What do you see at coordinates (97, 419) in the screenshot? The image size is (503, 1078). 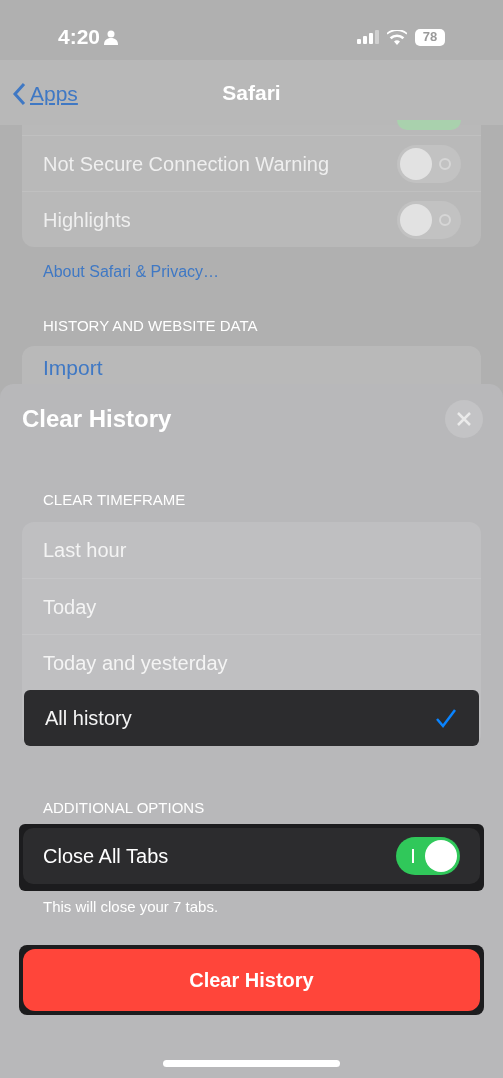 I see `sheet-title: Clear History` at bounding box center [97, 419].